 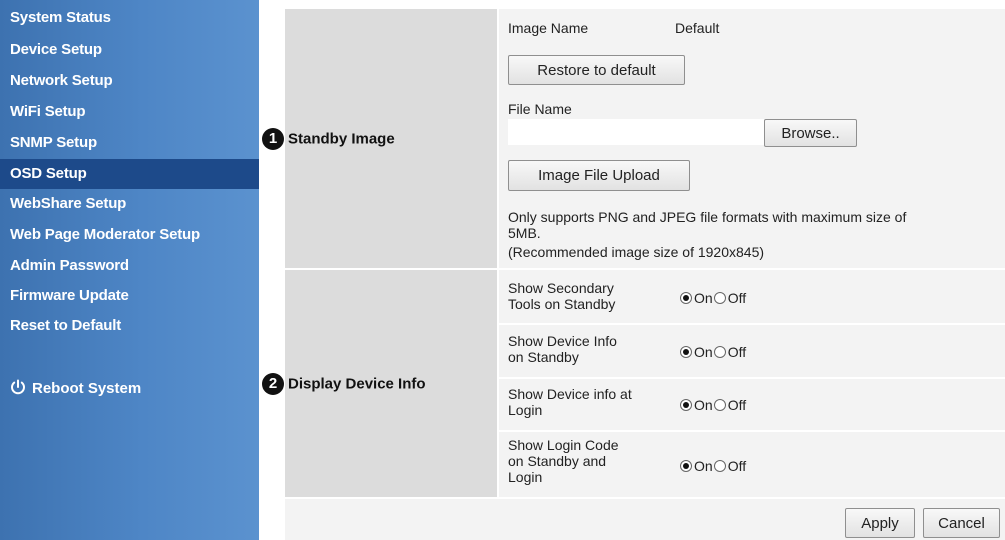 What do you see at coordinates (636, 132) in the screenshot?
I see `file-name-input` at bounding box center [636, 132].